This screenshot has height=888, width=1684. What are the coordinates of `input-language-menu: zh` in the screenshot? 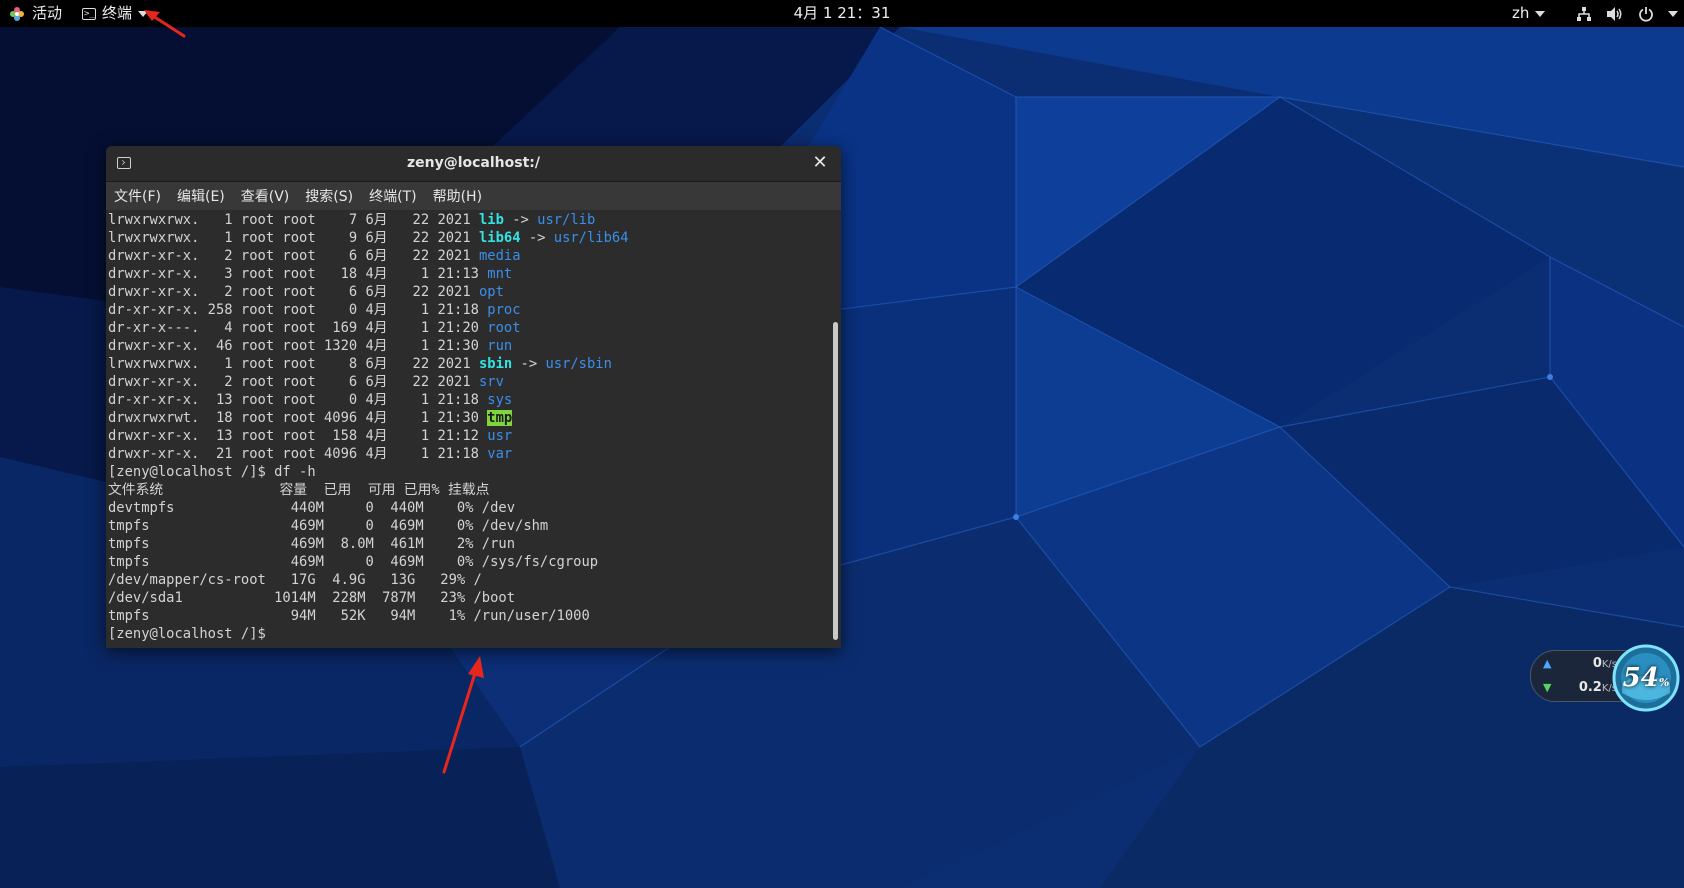 It's located at (1529, 13).